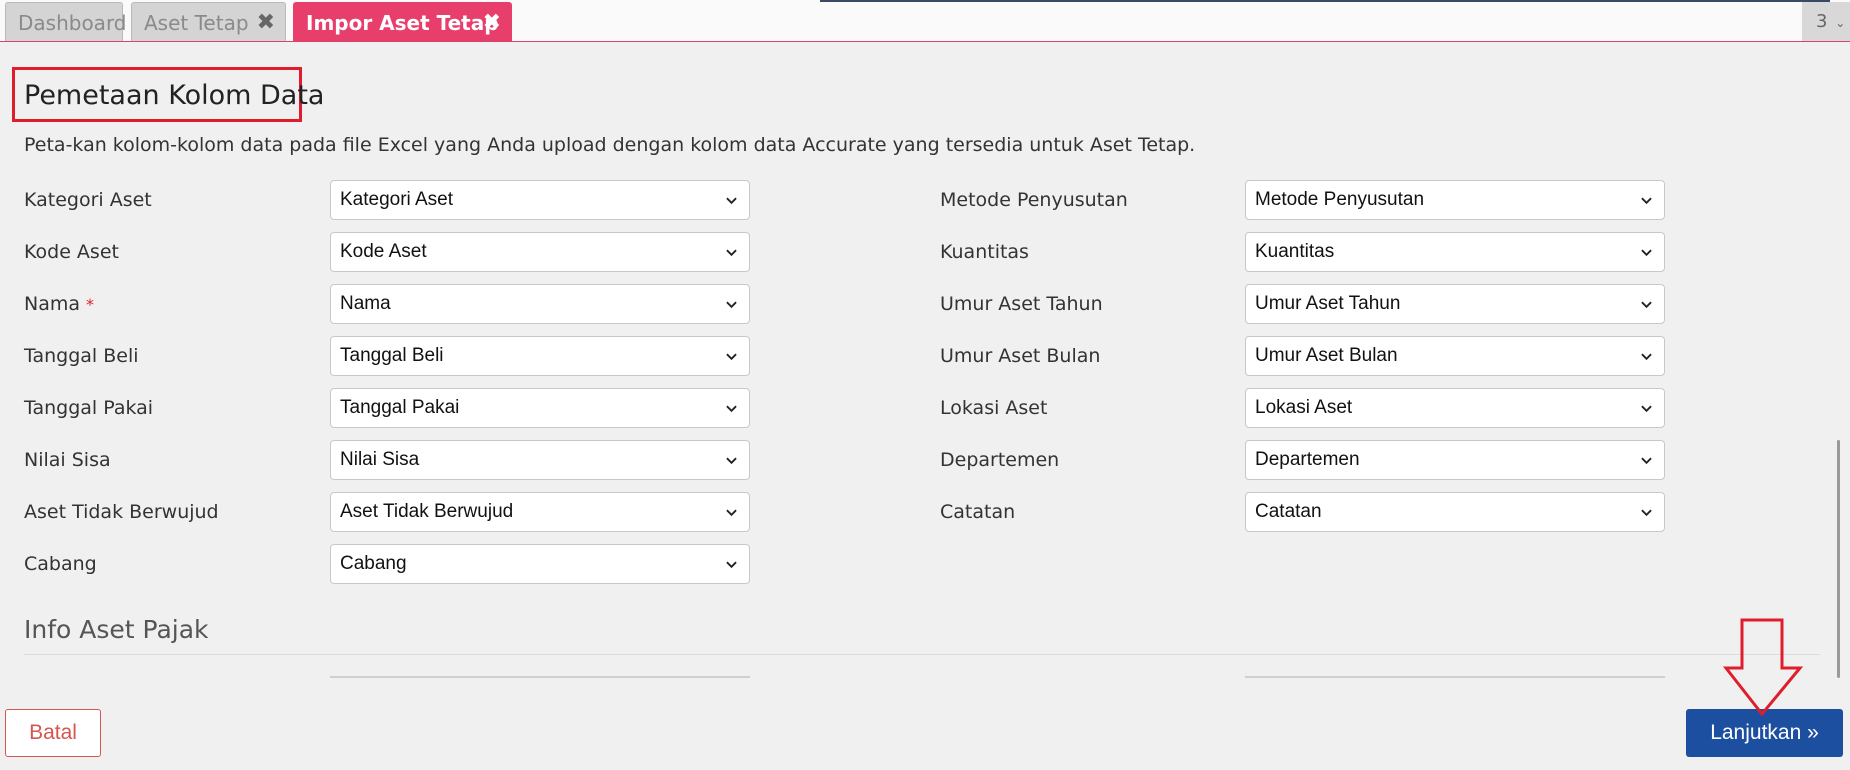  What do you see at coordinates (1295, 251) in the screenshot?
I see `select-value: Kuantitas` at bounding box center [1295, 251].